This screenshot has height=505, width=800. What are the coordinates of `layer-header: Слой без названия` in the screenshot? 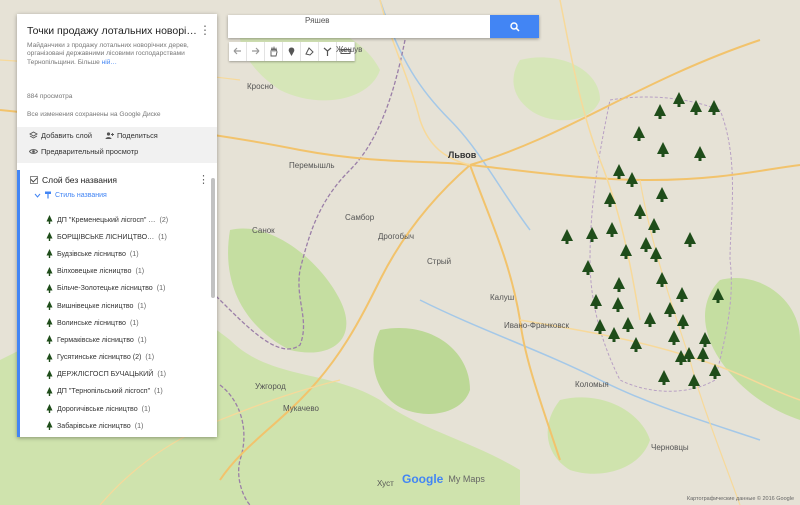 It's located at (73, 180).